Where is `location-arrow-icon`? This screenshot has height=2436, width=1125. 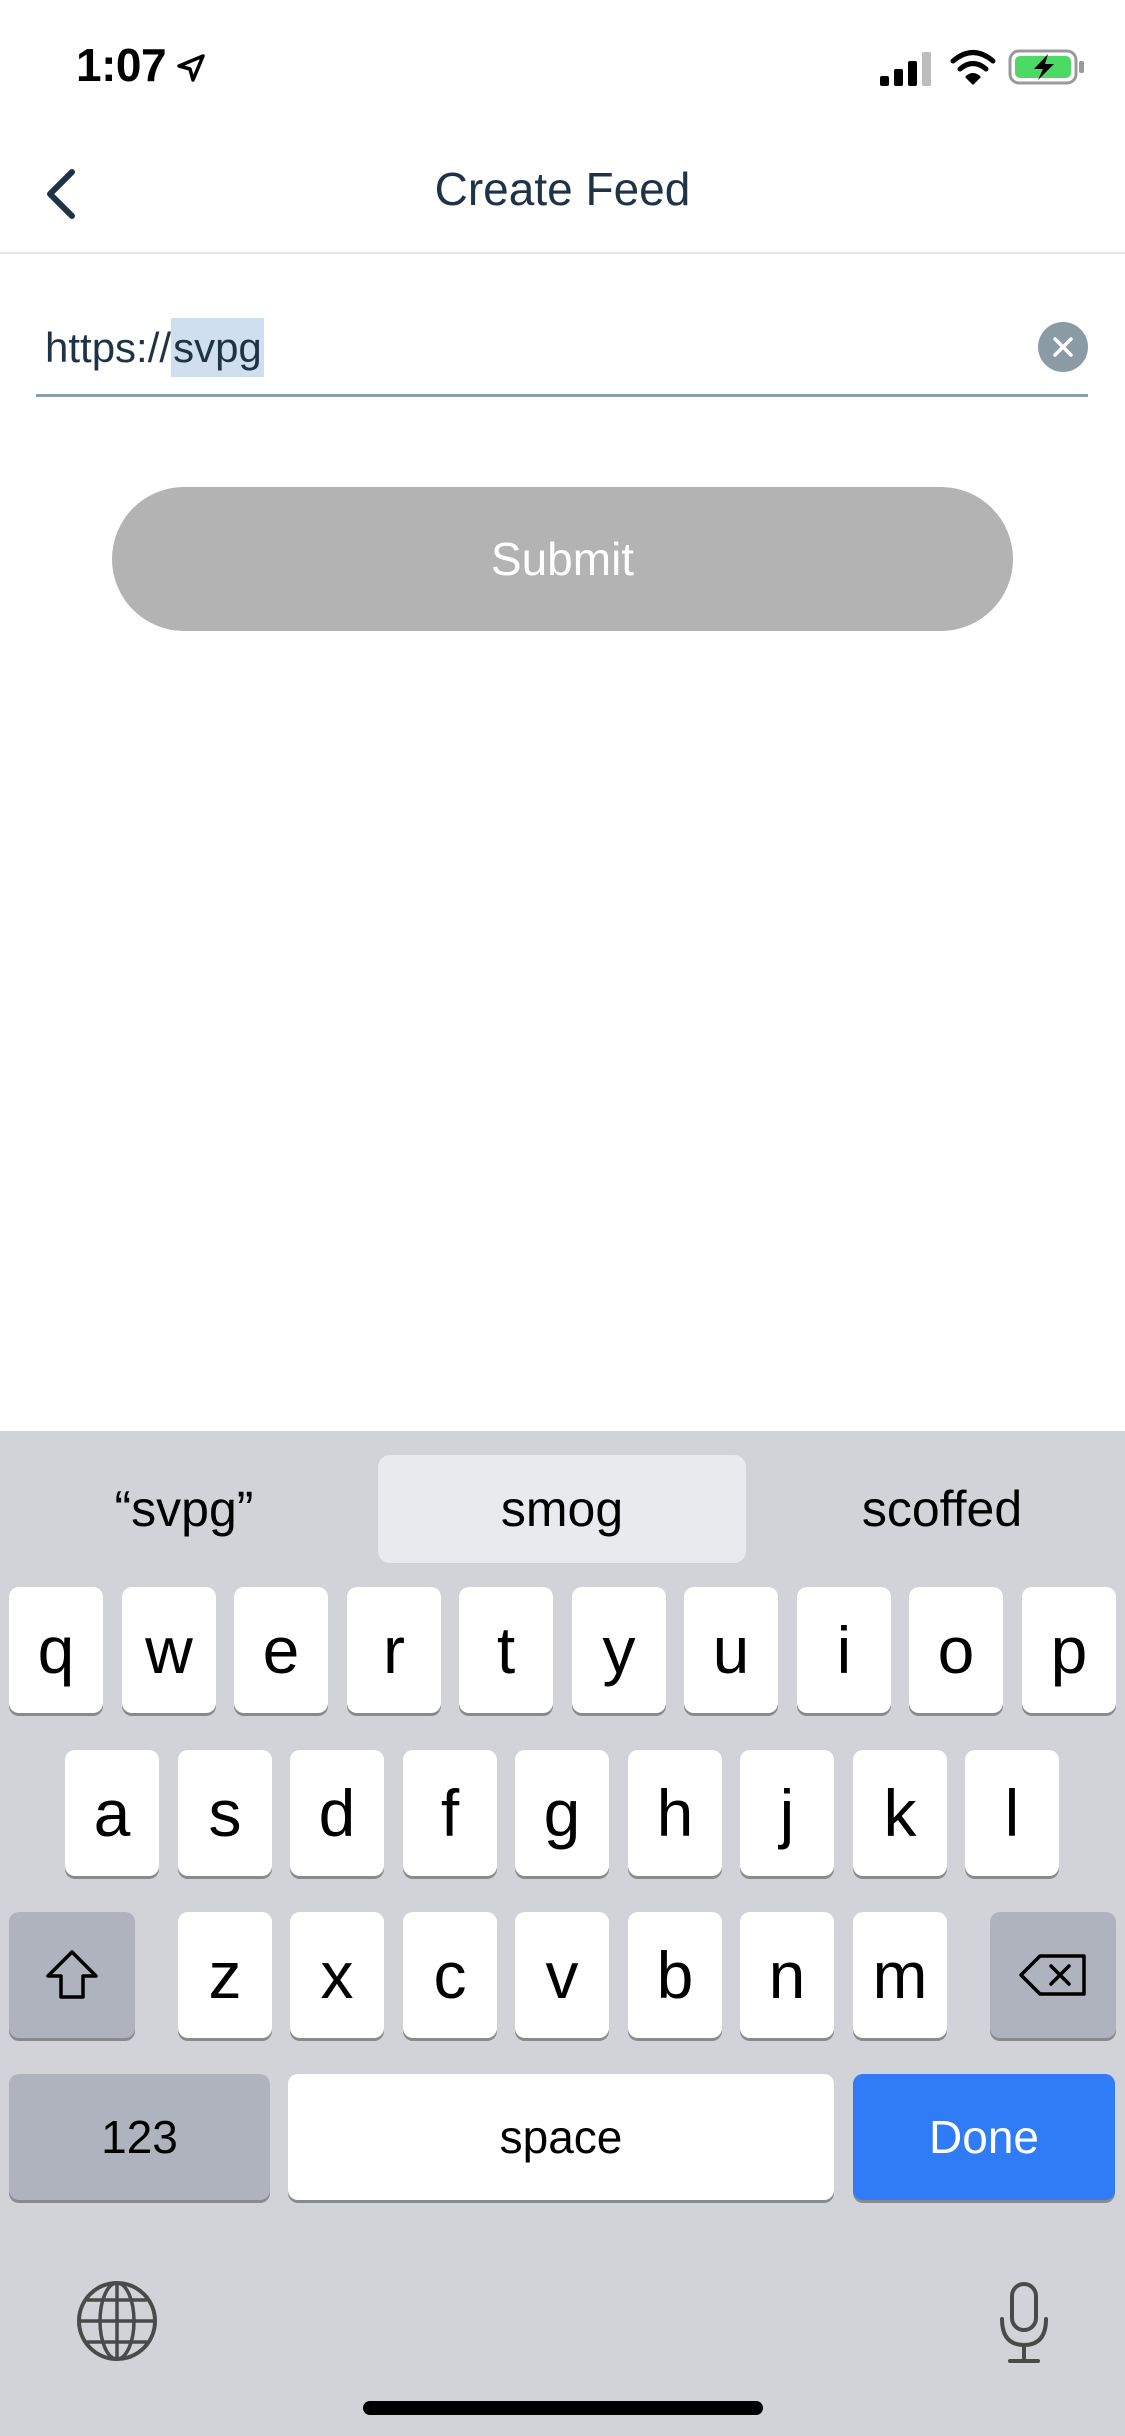 location-arrow-icon is located at coordinates (191, 68).